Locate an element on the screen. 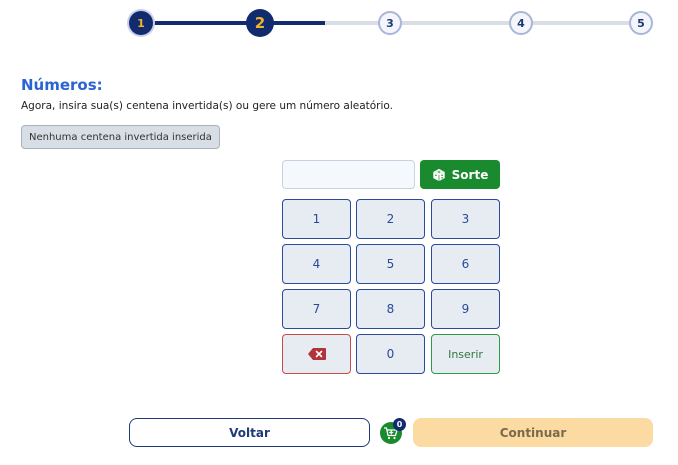  progress-stepper: 1 2 3 4 5 is located at coordinates (339, 24).